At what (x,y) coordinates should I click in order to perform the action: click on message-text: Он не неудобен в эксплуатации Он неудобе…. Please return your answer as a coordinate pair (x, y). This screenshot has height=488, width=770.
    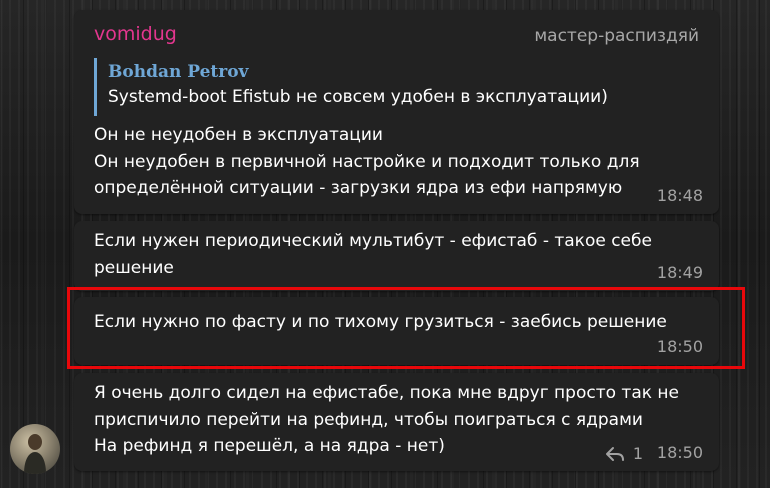
    Looking at the image, I should click on (367, 162).